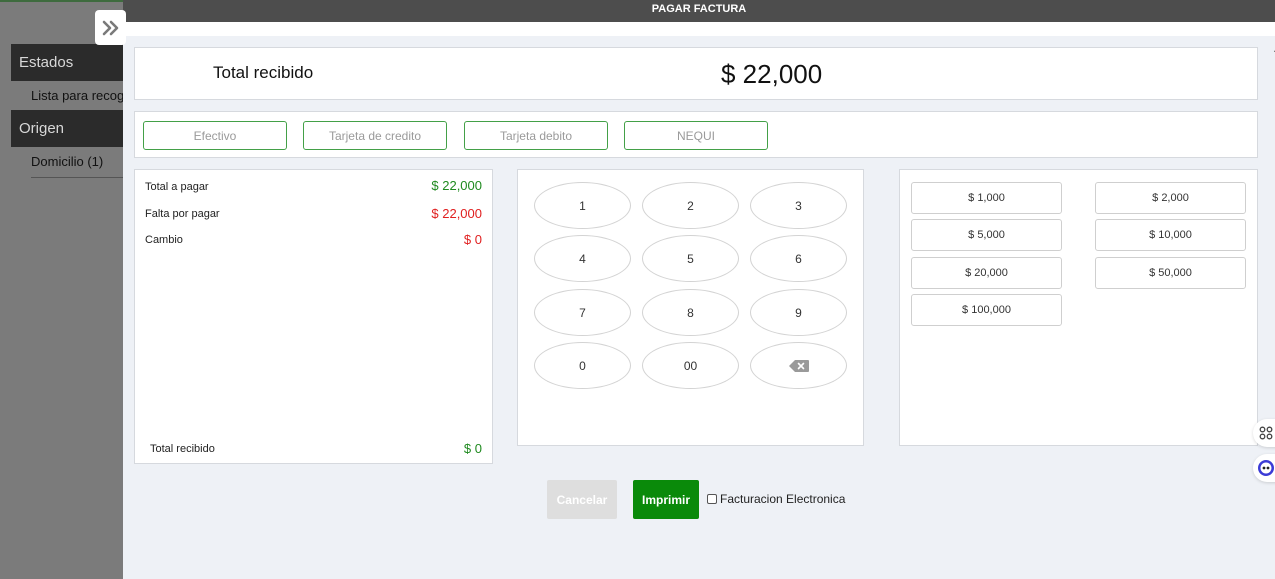 Image resolution: width=1275 pixels, height=579 pixels. What do you see at coordinates (164, 240) in the screenshot?
I see `change-label: Cambio` at bounding box center [164, 240].